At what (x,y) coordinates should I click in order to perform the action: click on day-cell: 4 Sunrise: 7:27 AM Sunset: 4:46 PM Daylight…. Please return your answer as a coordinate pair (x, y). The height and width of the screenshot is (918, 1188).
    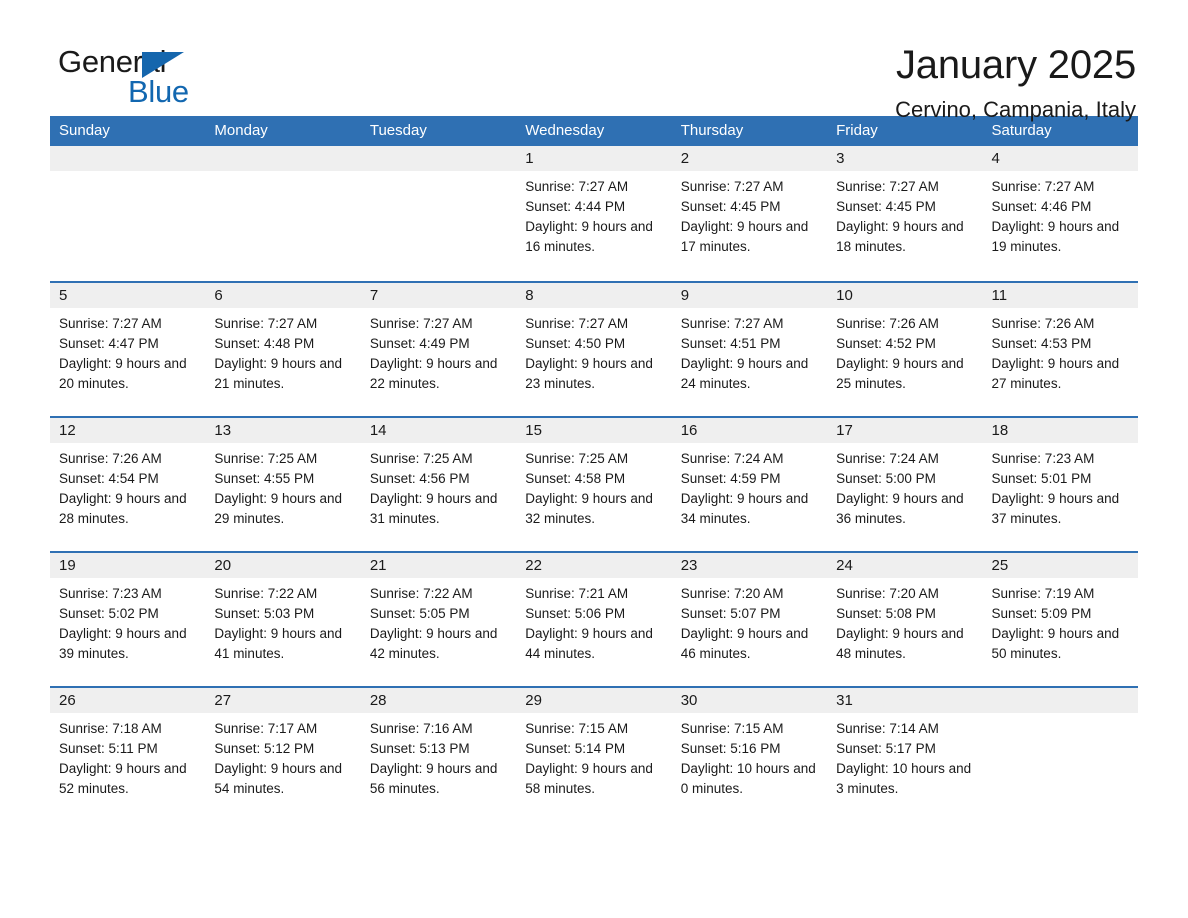
    Looking at the image, I should click on (1060, 213).